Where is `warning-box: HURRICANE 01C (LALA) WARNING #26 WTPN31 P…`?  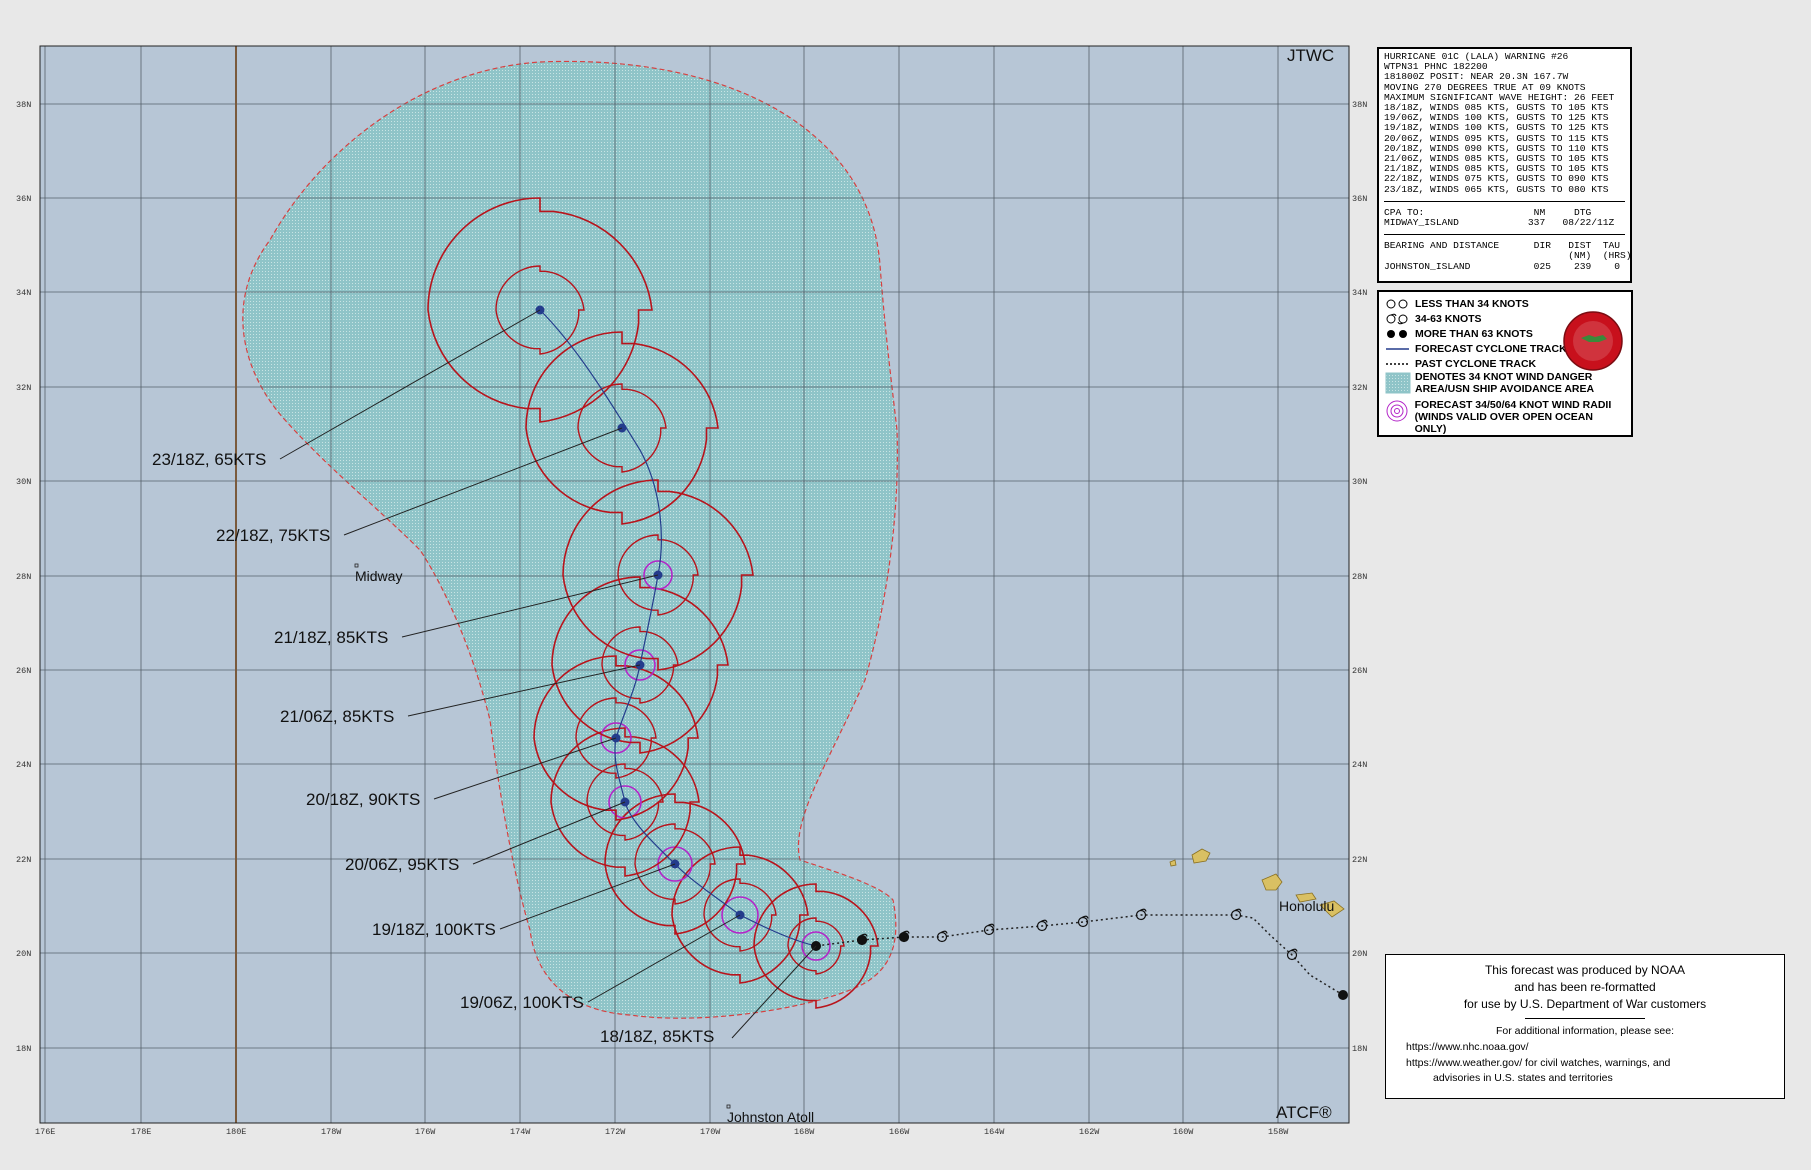
warning-box: HURRICANE 01C (LALA) WARNING #26 WTPN31 P… is located at coordinates (1504, 165).